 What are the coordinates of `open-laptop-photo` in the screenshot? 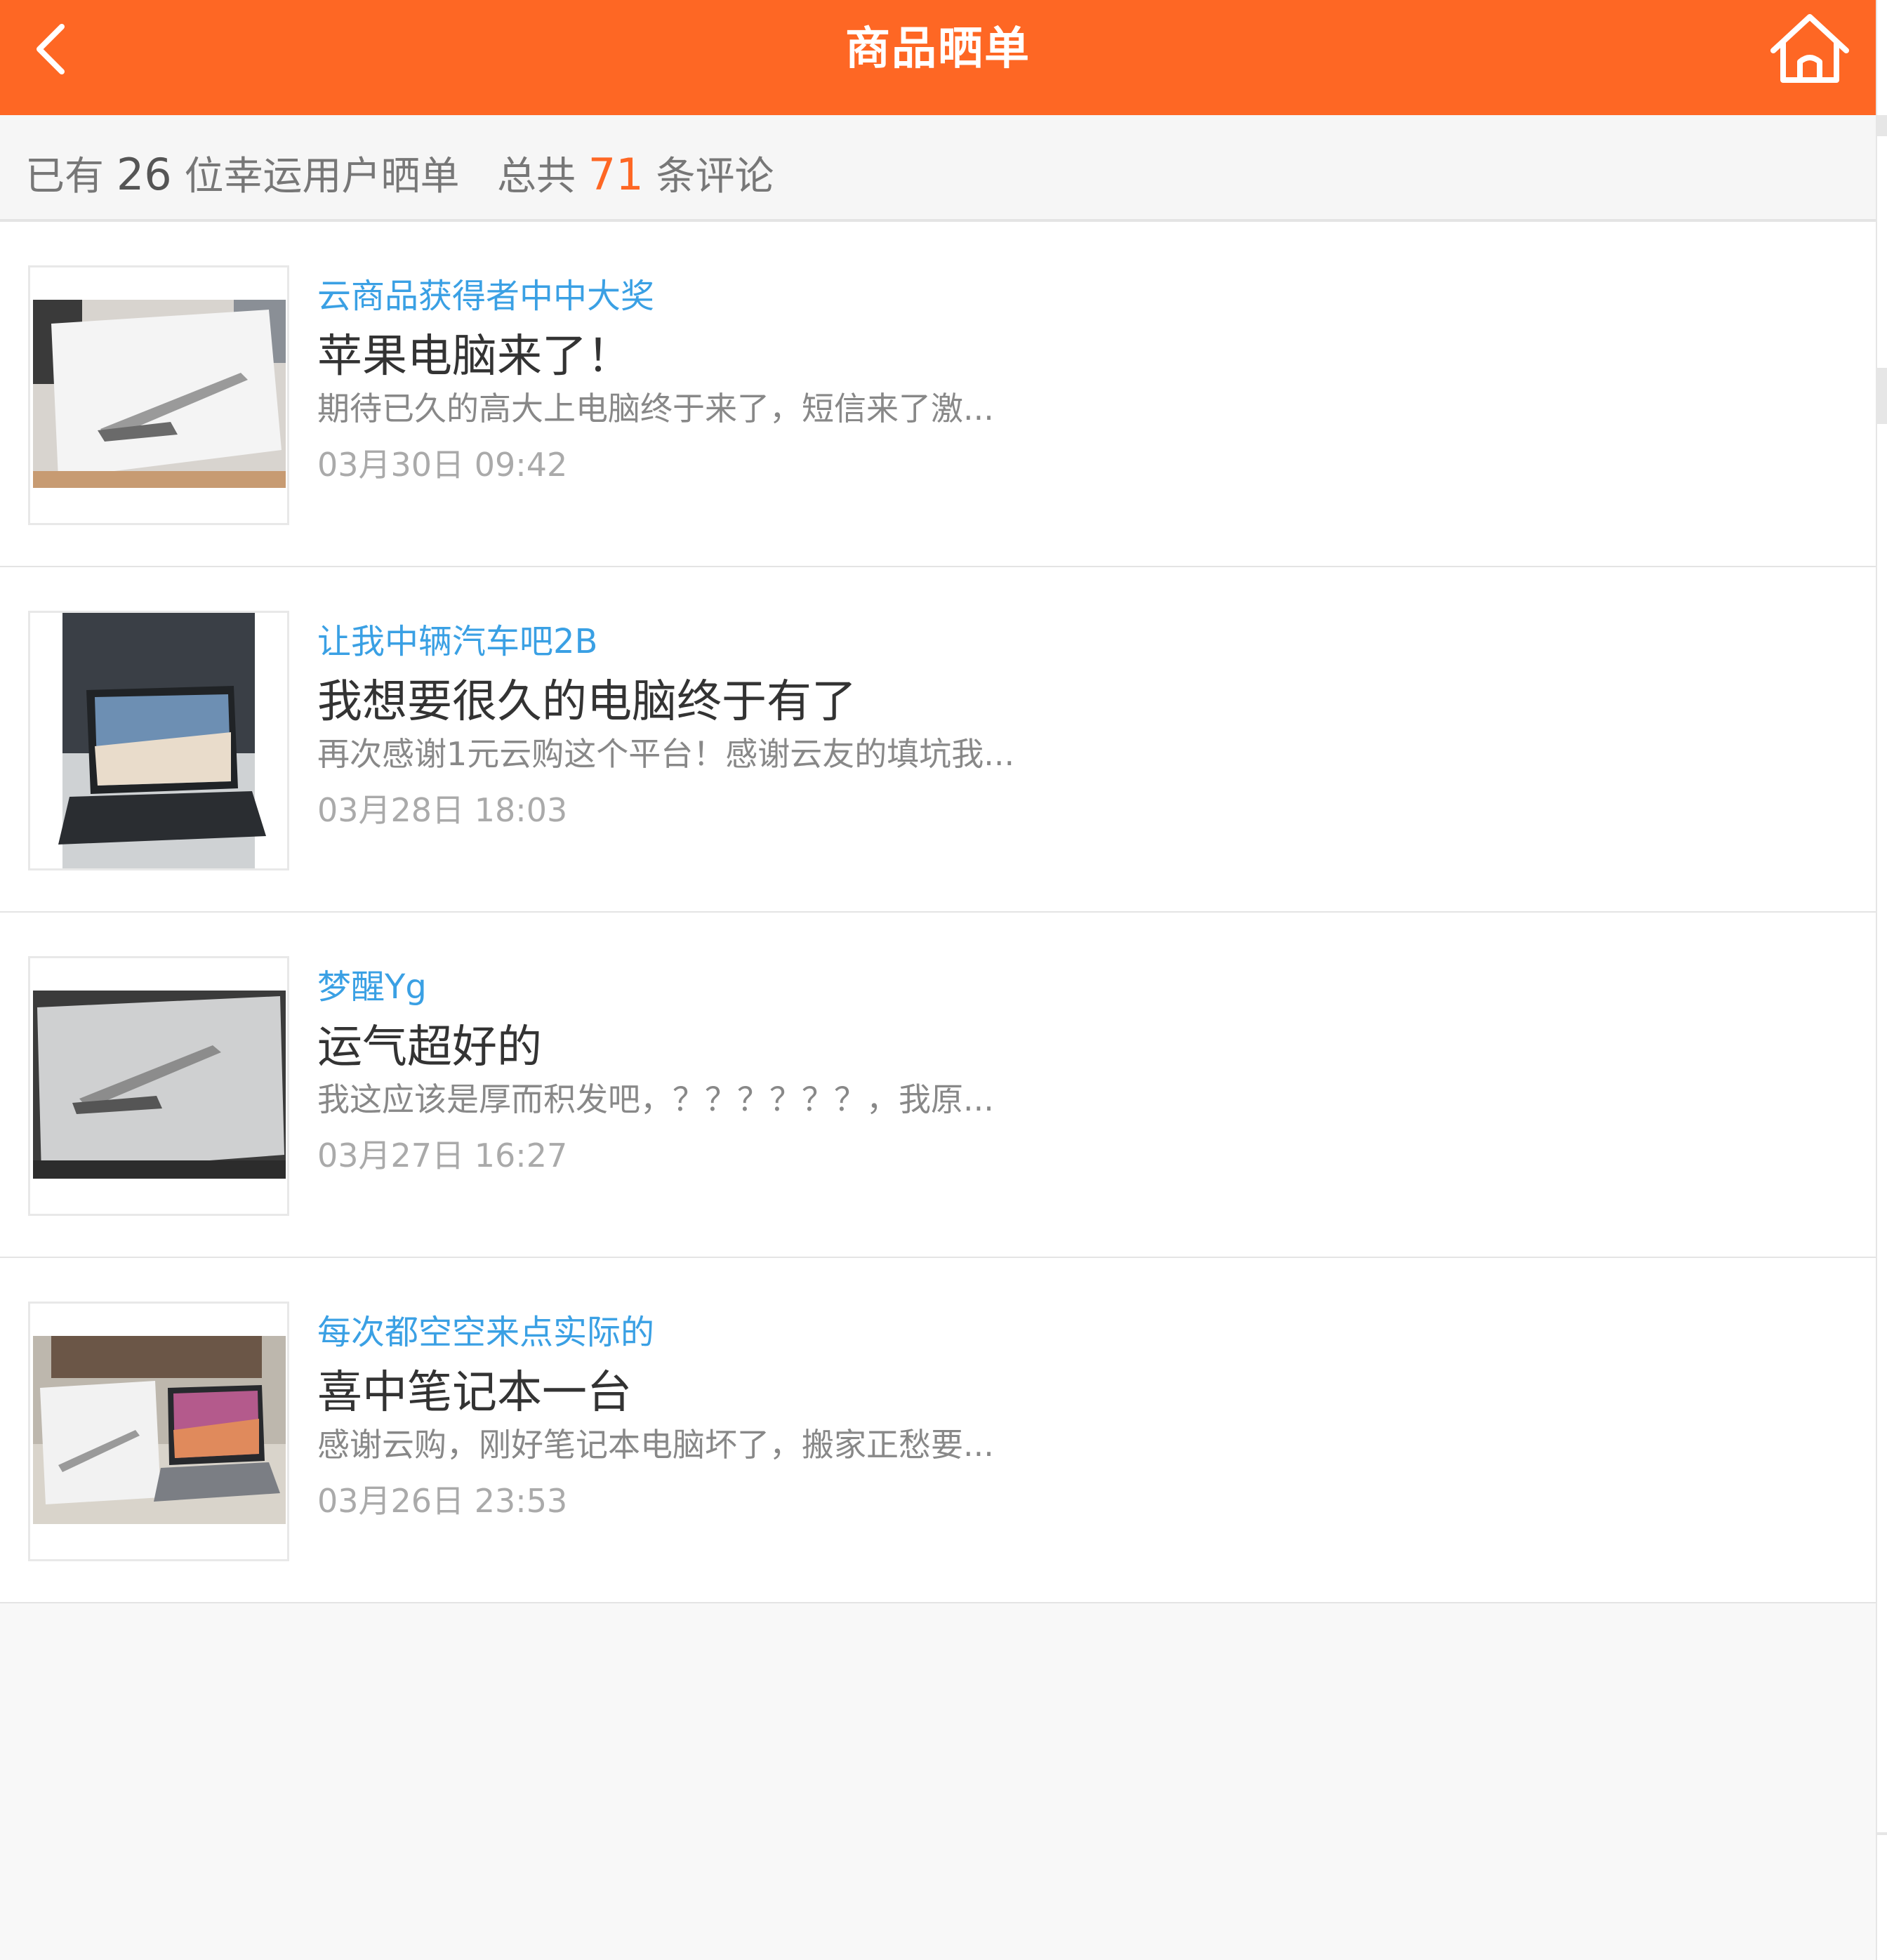 It's located at (158, 740).